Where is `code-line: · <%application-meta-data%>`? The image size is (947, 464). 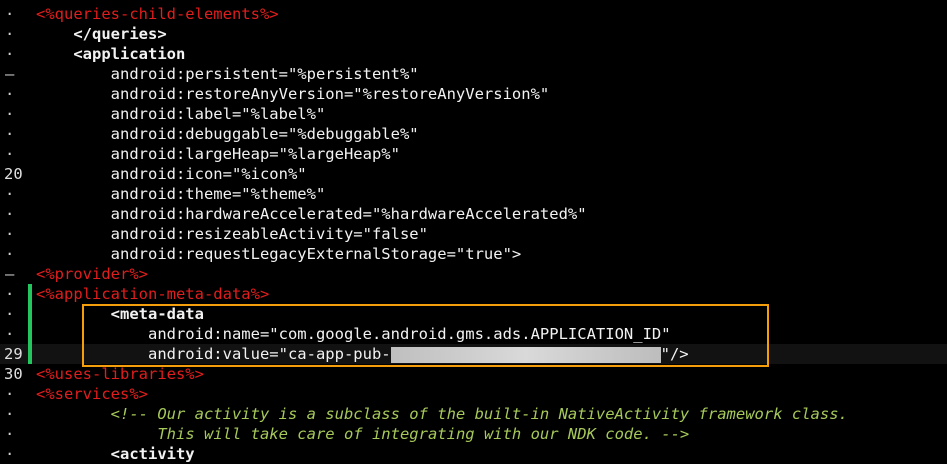
code-line: · <%application-meta-data%> is located at coordinates (473, 294).